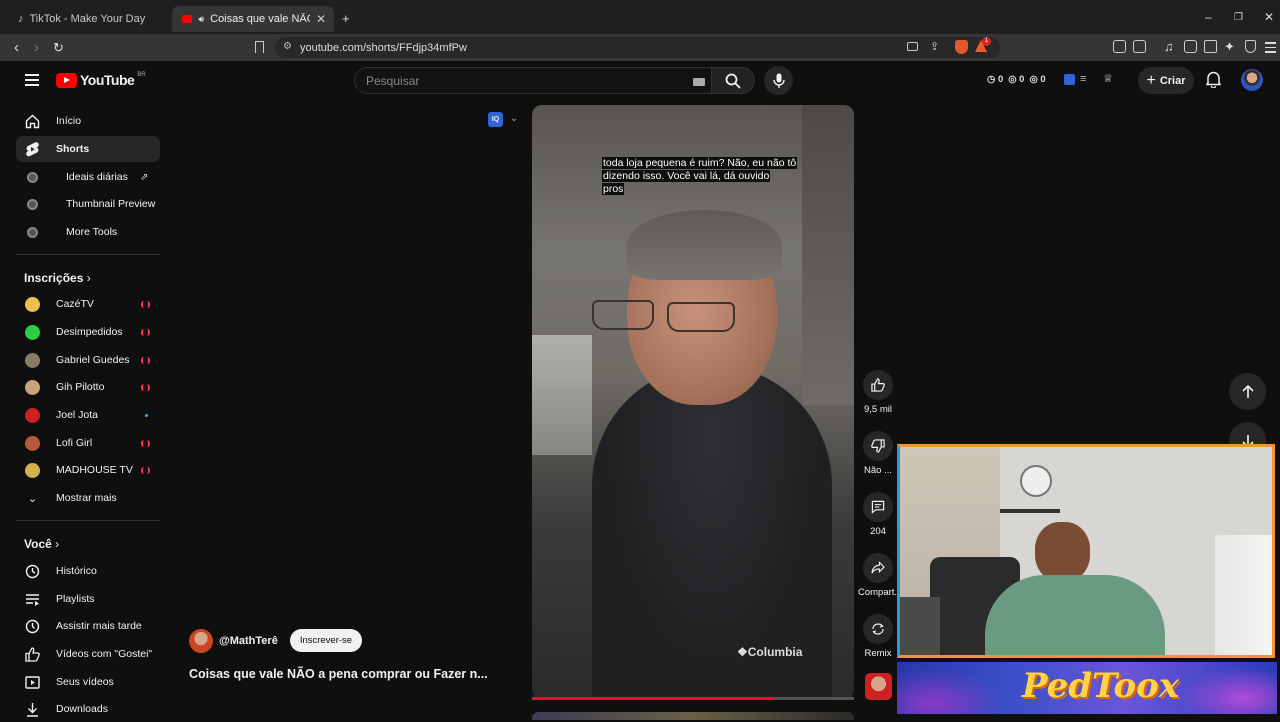 The width and height of the screenshot is (1280, 722). What do you see at coordinates (1213, 82) in the screenshot?
I see `notifications-bell-icon` at bounding box center [1213, 82].